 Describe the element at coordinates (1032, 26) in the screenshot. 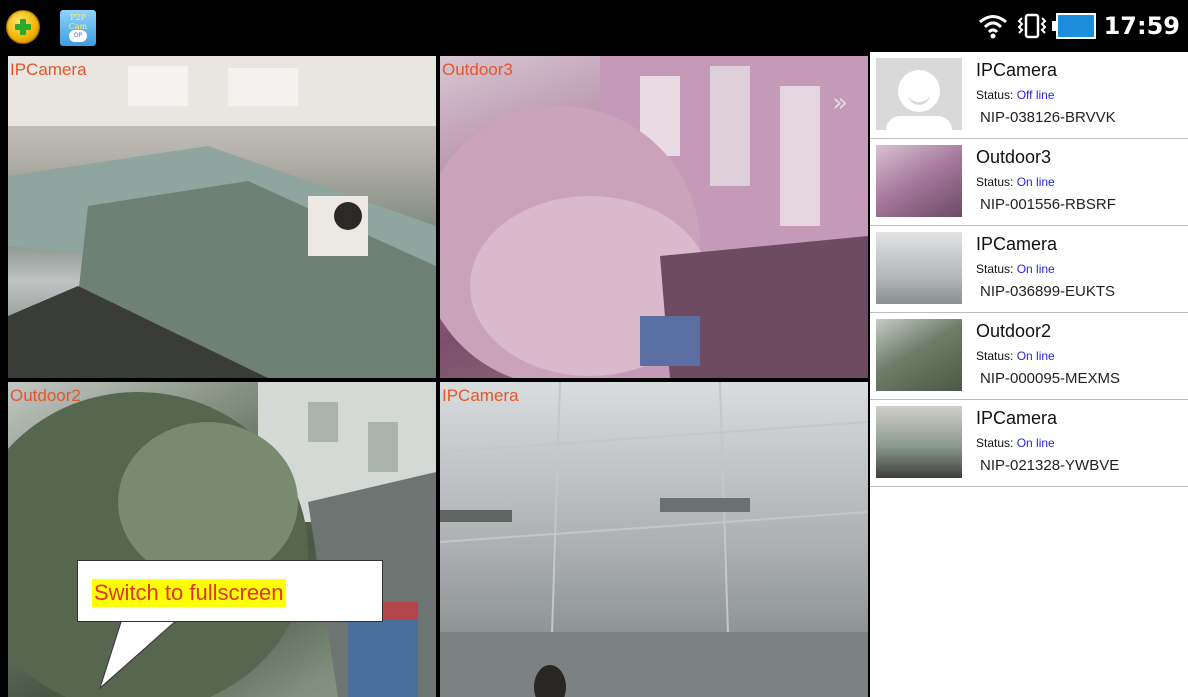

I see `vibrate-icon` at that location.